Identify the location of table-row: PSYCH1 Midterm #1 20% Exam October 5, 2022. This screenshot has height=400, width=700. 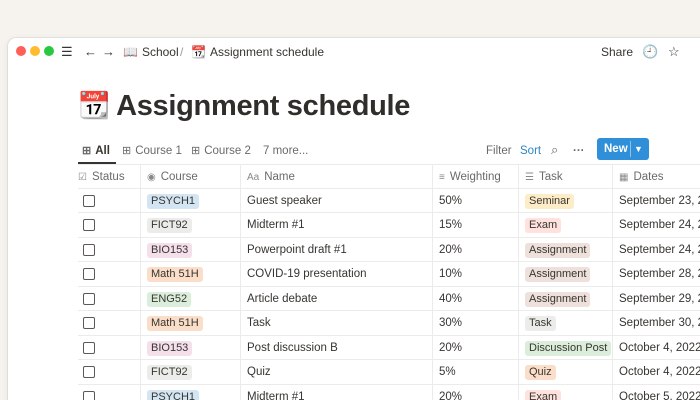
(389, 392).